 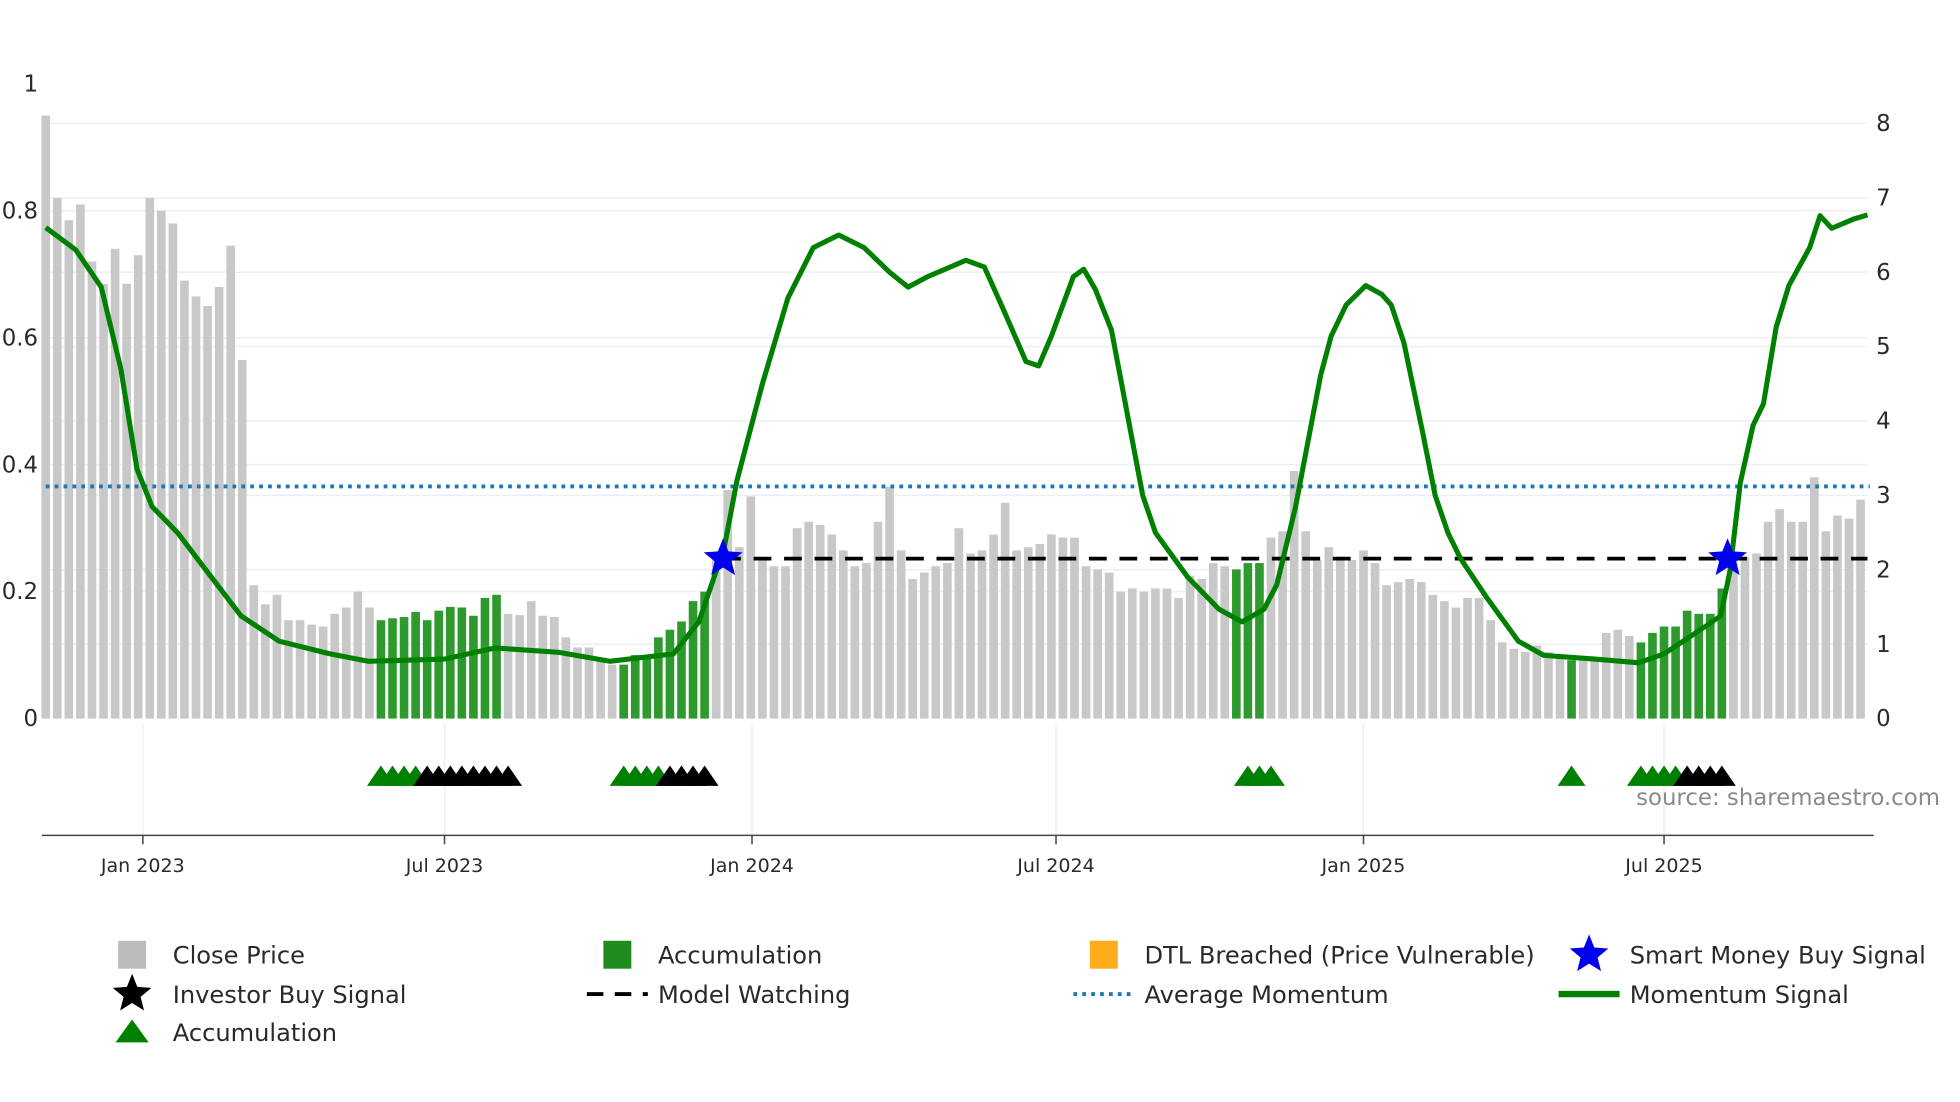 I want to click on right-tick-label: 7, so click(x=1883, y=198).